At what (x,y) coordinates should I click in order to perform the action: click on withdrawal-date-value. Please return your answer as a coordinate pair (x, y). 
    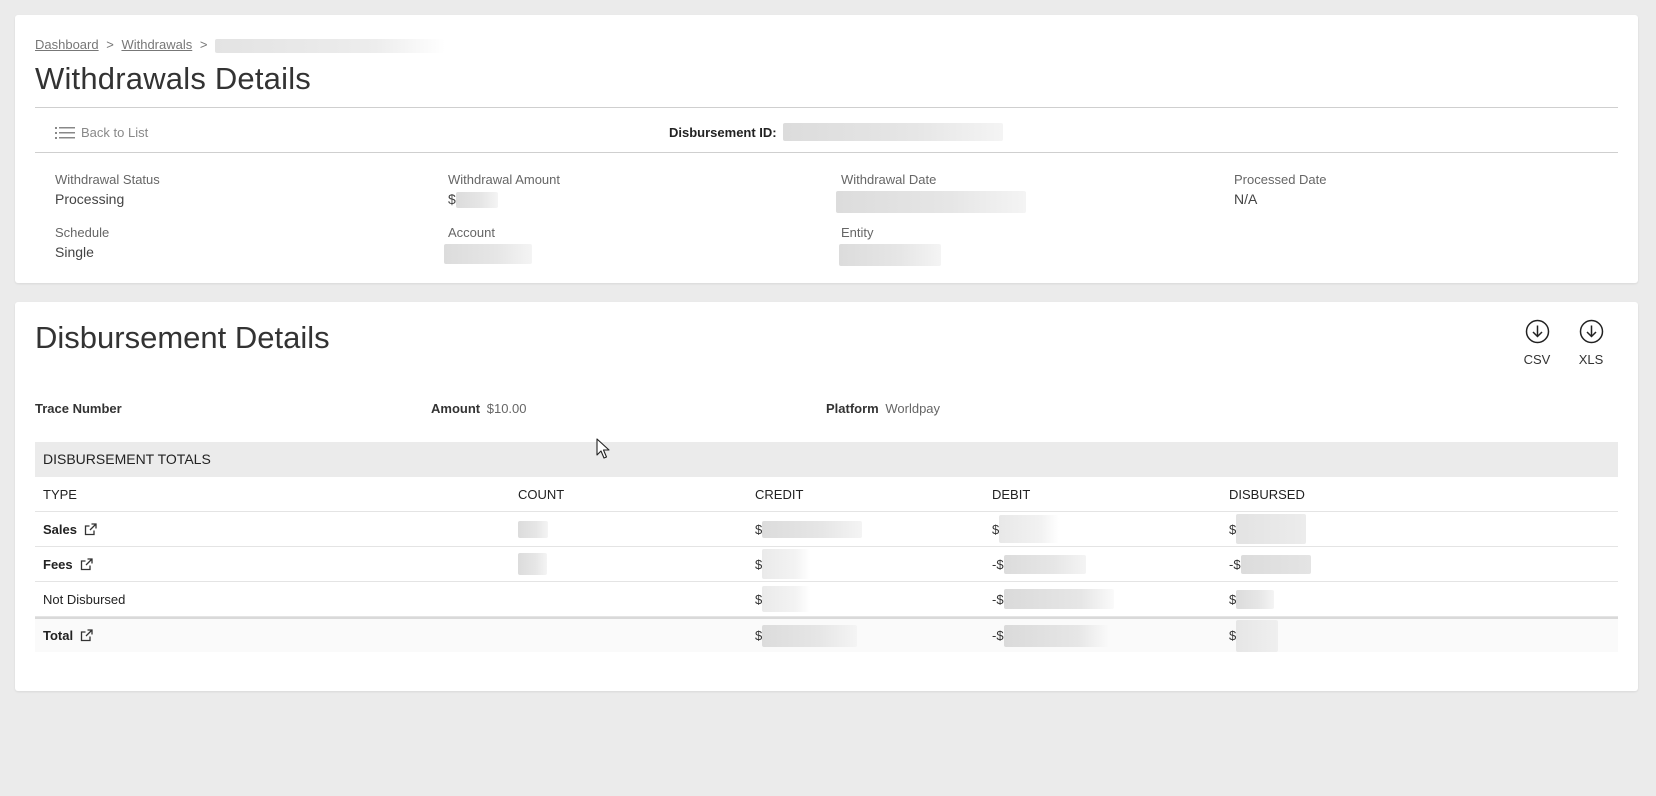
    Looking at the image, I should click on (931, 202).